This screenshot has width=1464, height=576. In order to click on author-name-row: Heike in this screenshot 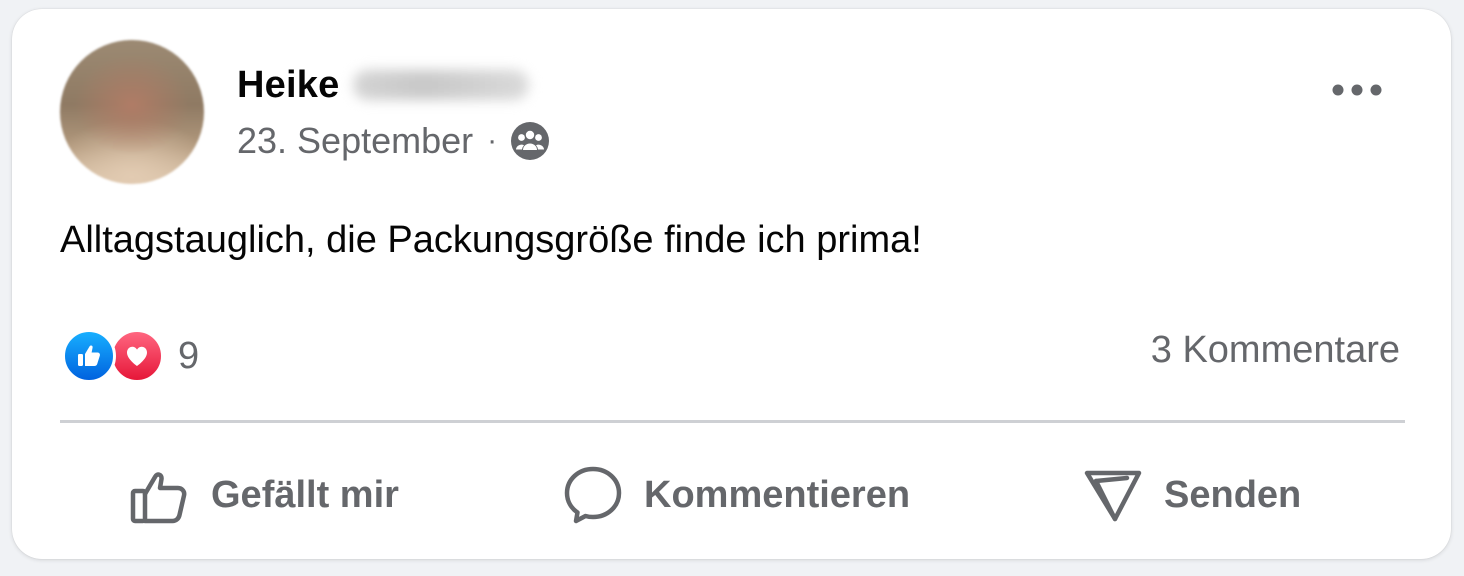, I will do `click(383, 85)`.